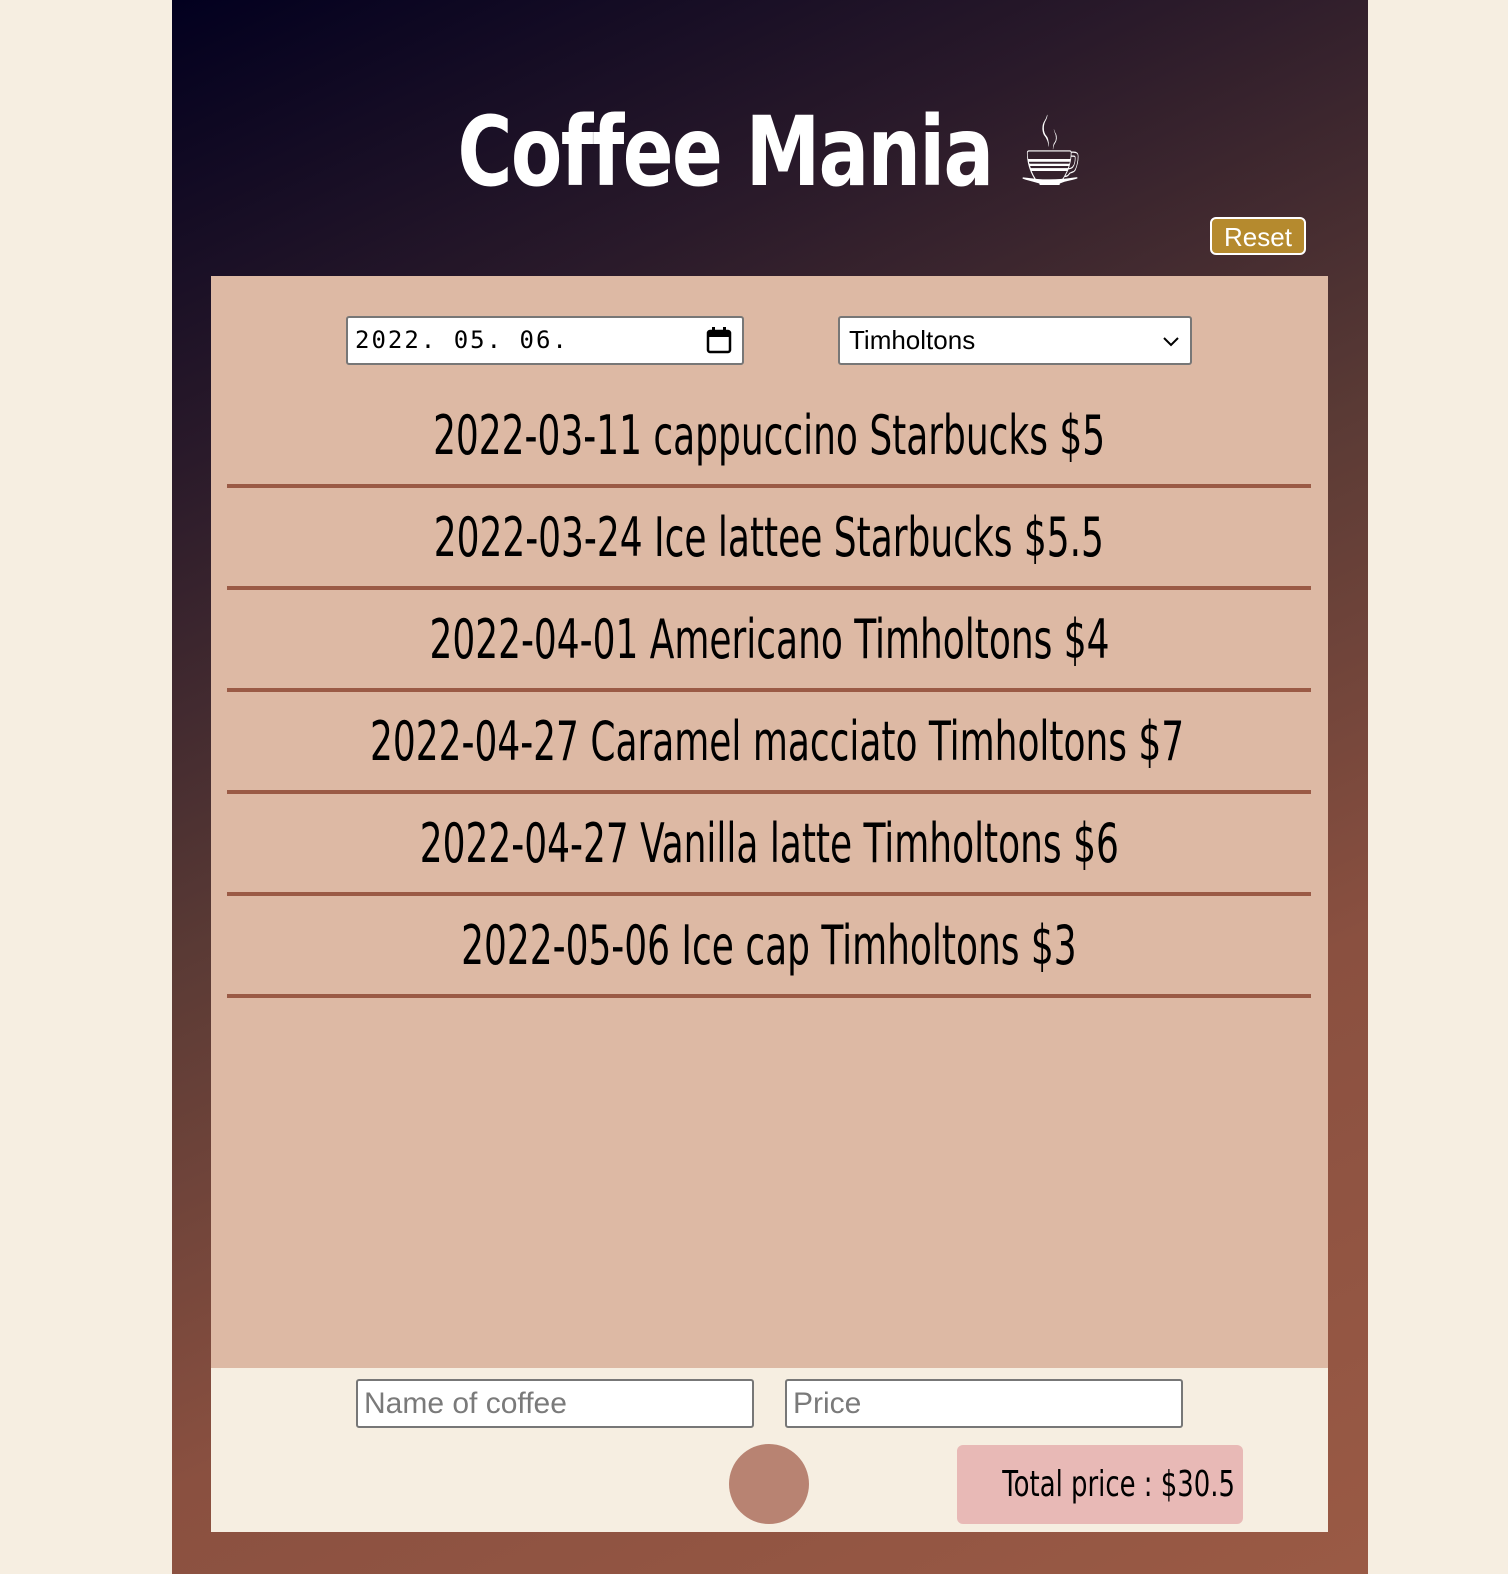  I want to click on list-item: 2022-05-06 Ice cap Timholtons $3, so click(769, 947).